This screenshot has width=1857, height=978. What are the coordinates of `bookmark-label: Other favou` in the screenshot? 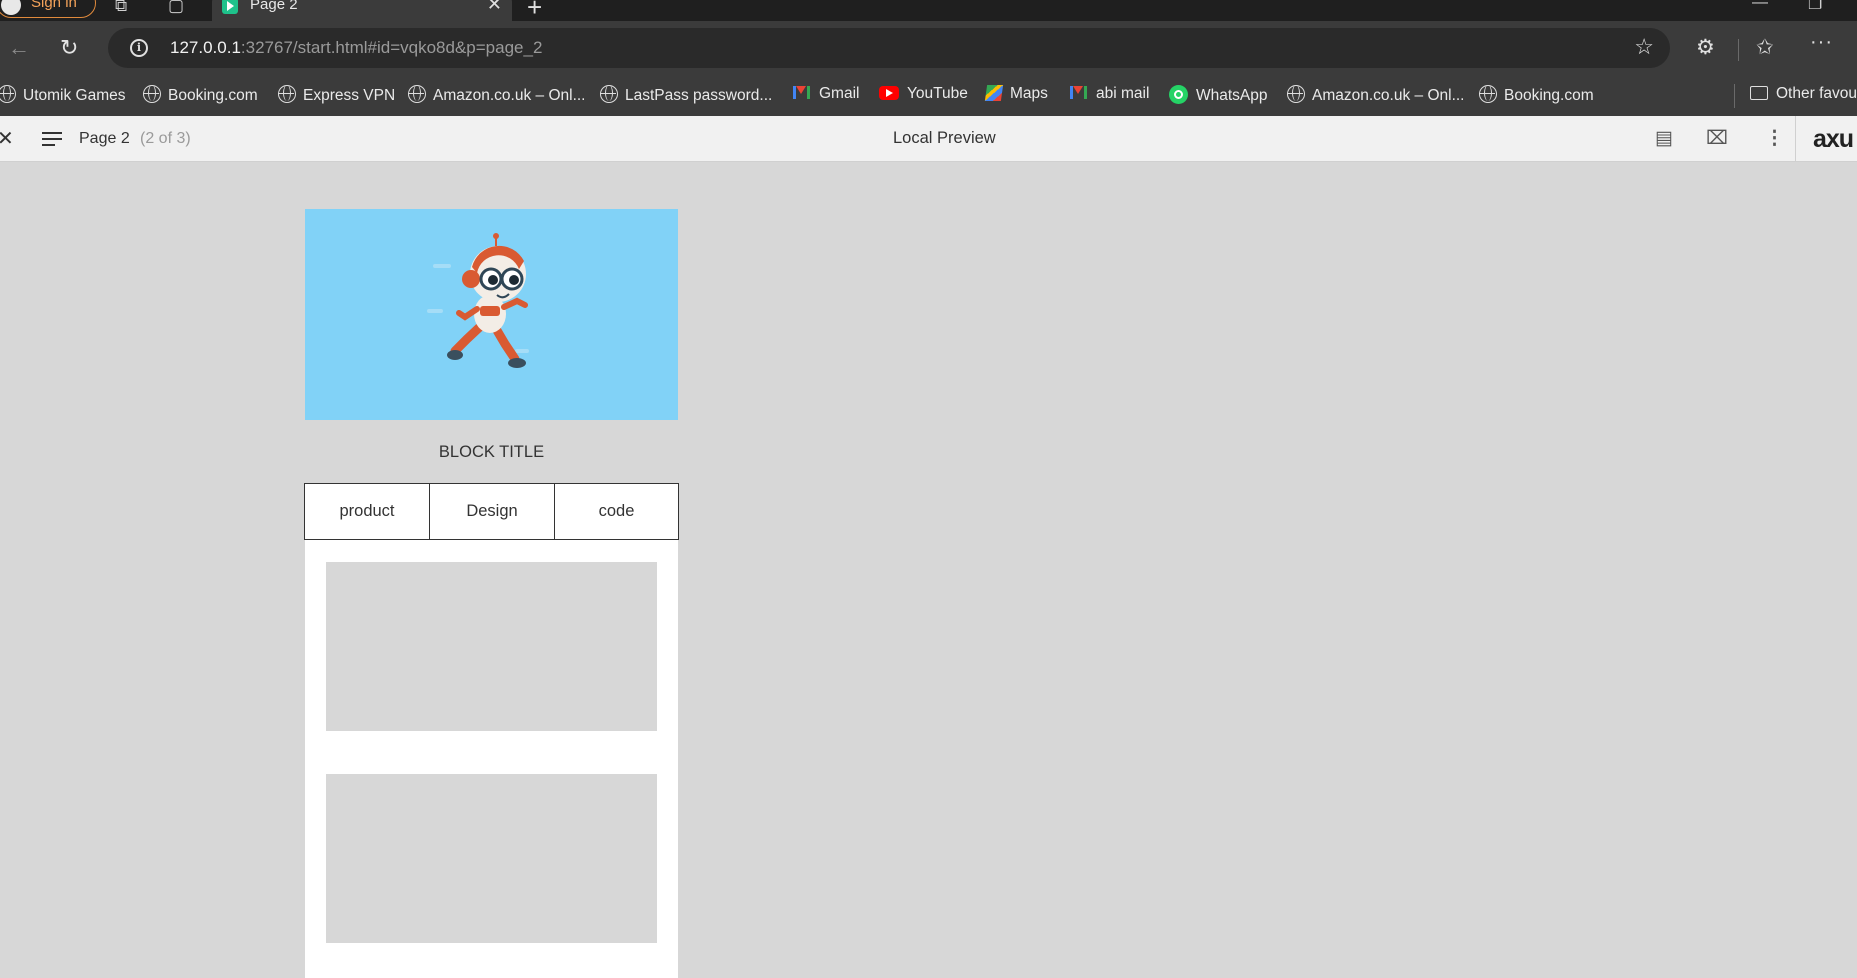 It's located at (1816, 93).